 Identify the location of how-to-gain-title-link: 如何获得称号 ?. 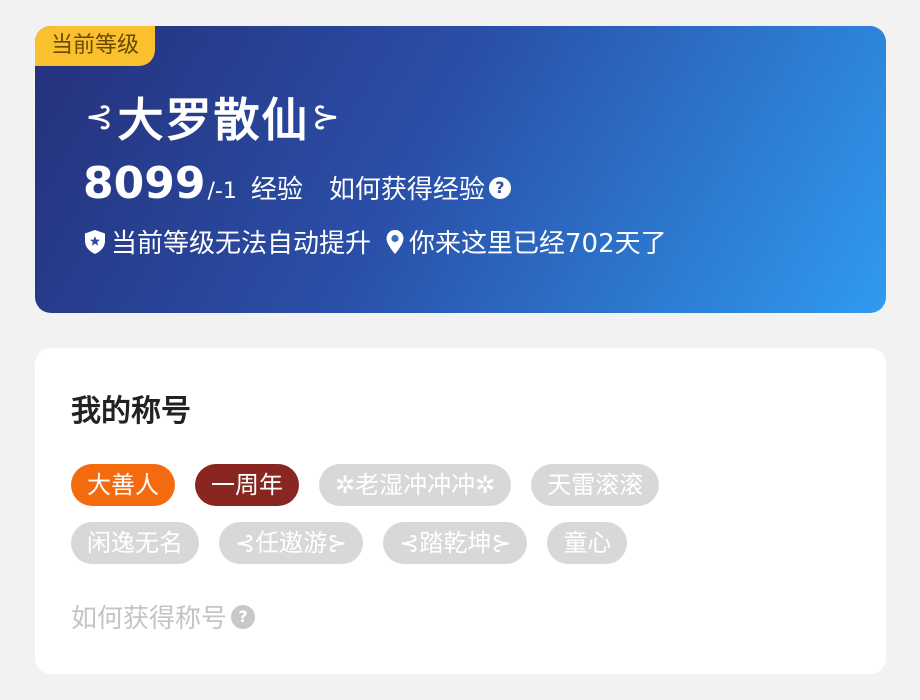
(163, 616).